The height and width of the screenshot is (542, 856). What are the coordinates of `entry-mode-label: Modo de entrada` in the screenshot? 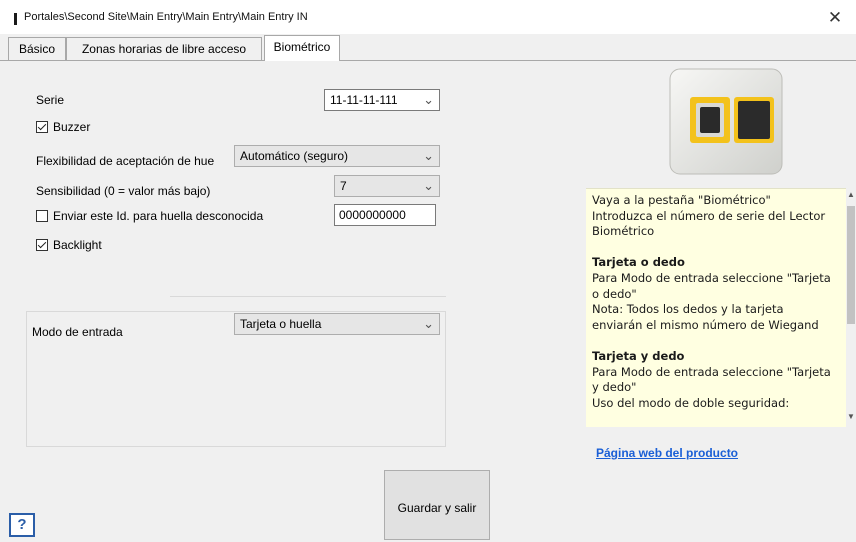 It's located at (77, 332).